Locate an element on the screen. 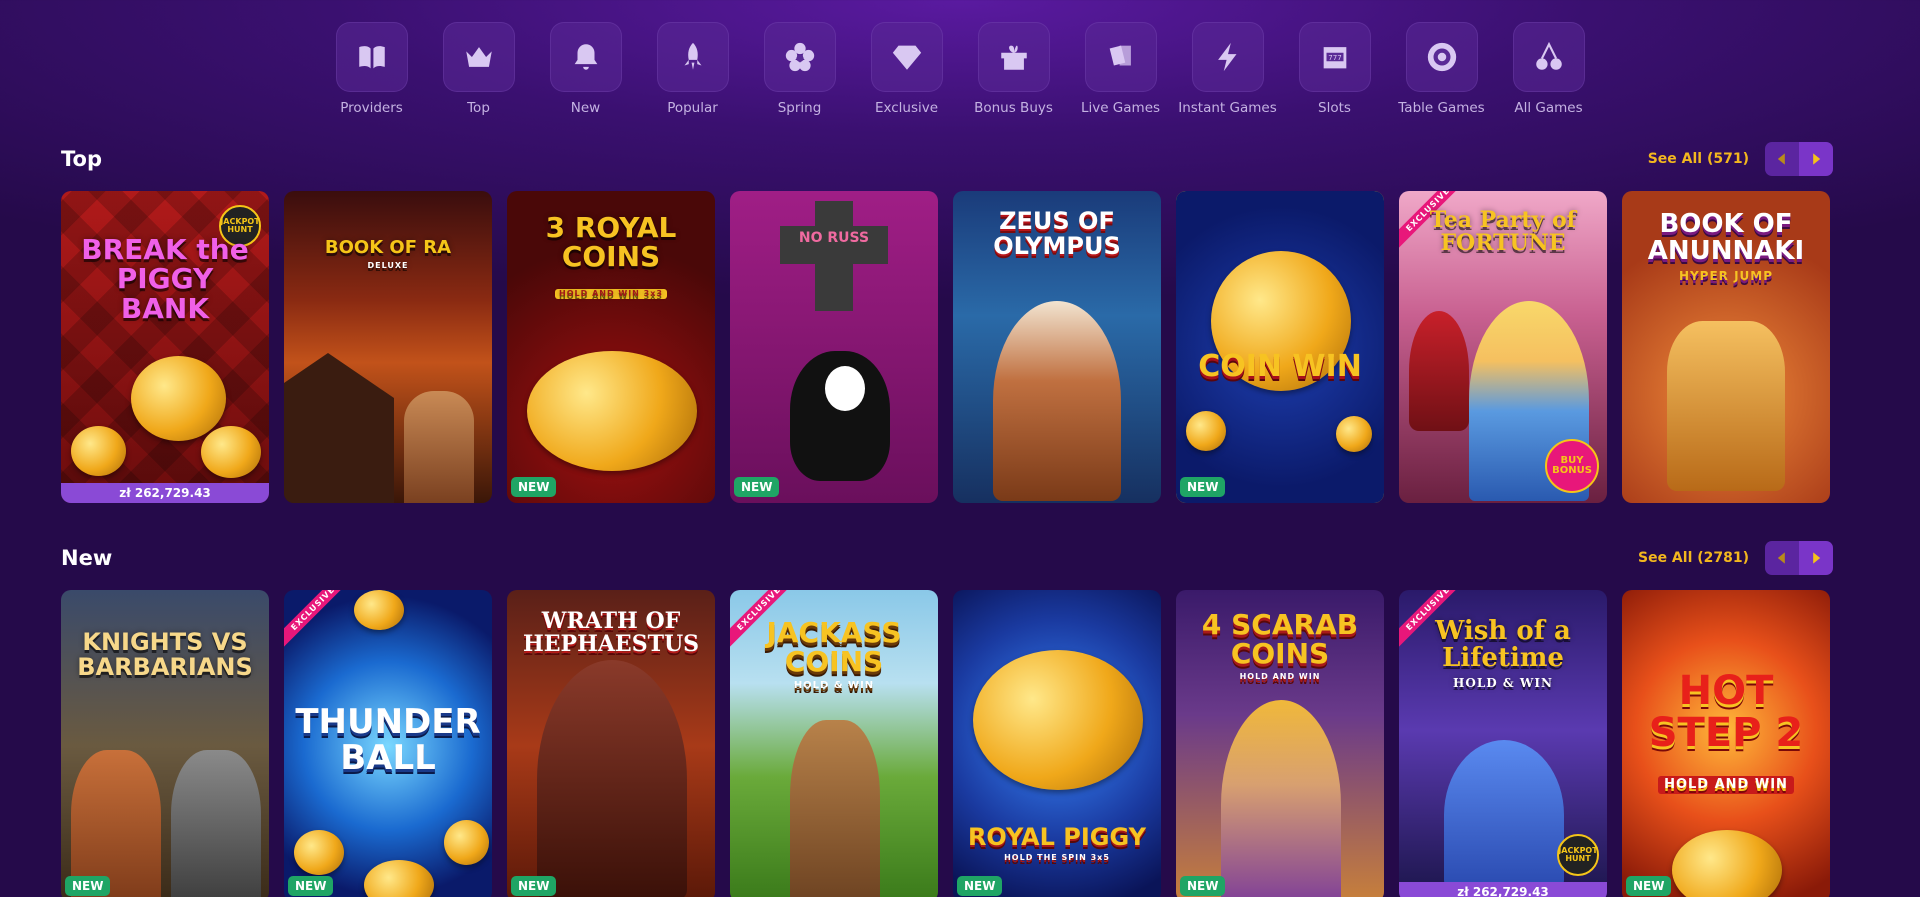 This screenshot has width=1920, height=897. section-header: Top See All (571) is located at coordinates (947, 159).